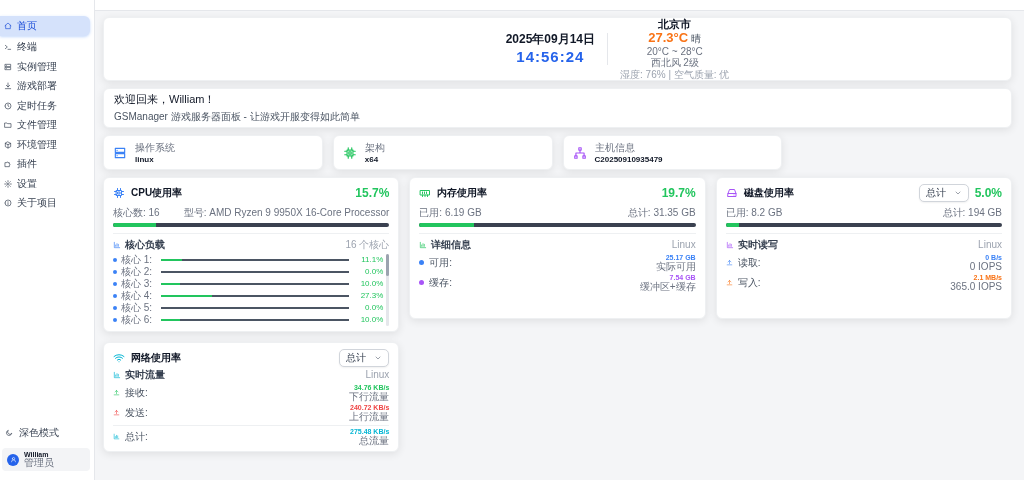 This screenshot has width=1024, height=480. What do you see at coordinates (137, 271) in the screenshot?
I see `core-label: 核心 2:` at bounding box center [137, 271].